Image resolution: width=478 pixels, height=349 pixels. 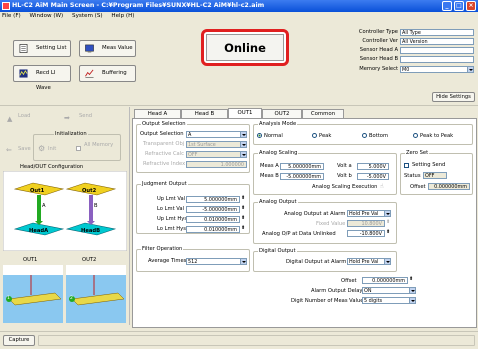 What do you see at coordinates (243, 198) in the screenshot?
I see `up-lmt-spinner: ⬍` at bounding box center [243, 198].